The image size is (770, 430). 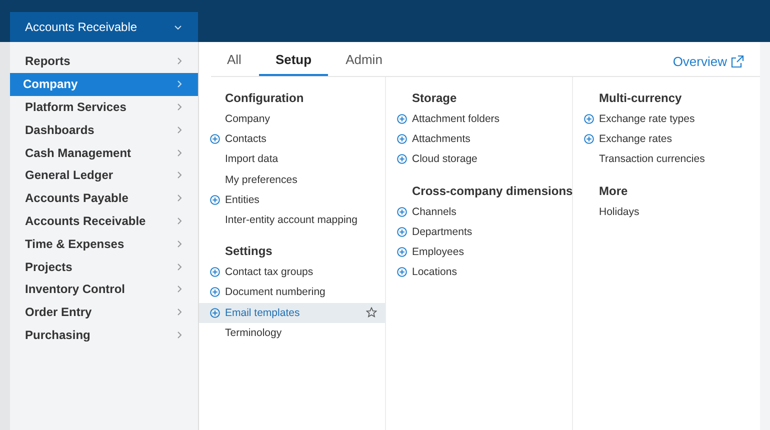 What do you see at coordinates (666, 212) in the screenshot?
I see `menu-link: Holidays` at bounding box center [666, 212].